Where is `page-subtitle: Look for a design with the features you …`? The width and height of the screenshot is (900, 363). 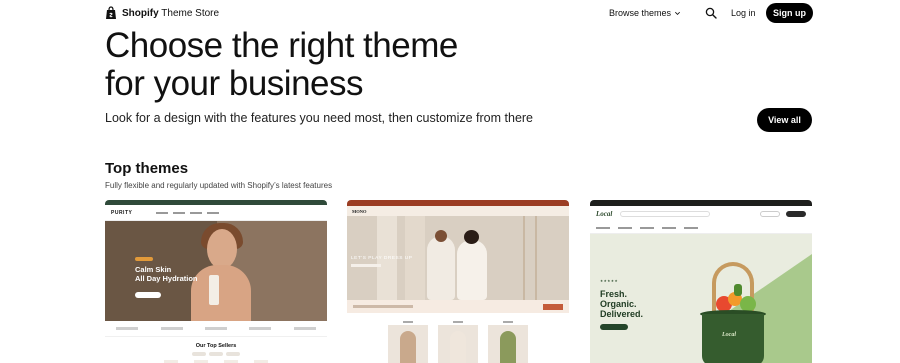
page-subtitle: Look for a design with the features you … is located at coordinates (319, 118).